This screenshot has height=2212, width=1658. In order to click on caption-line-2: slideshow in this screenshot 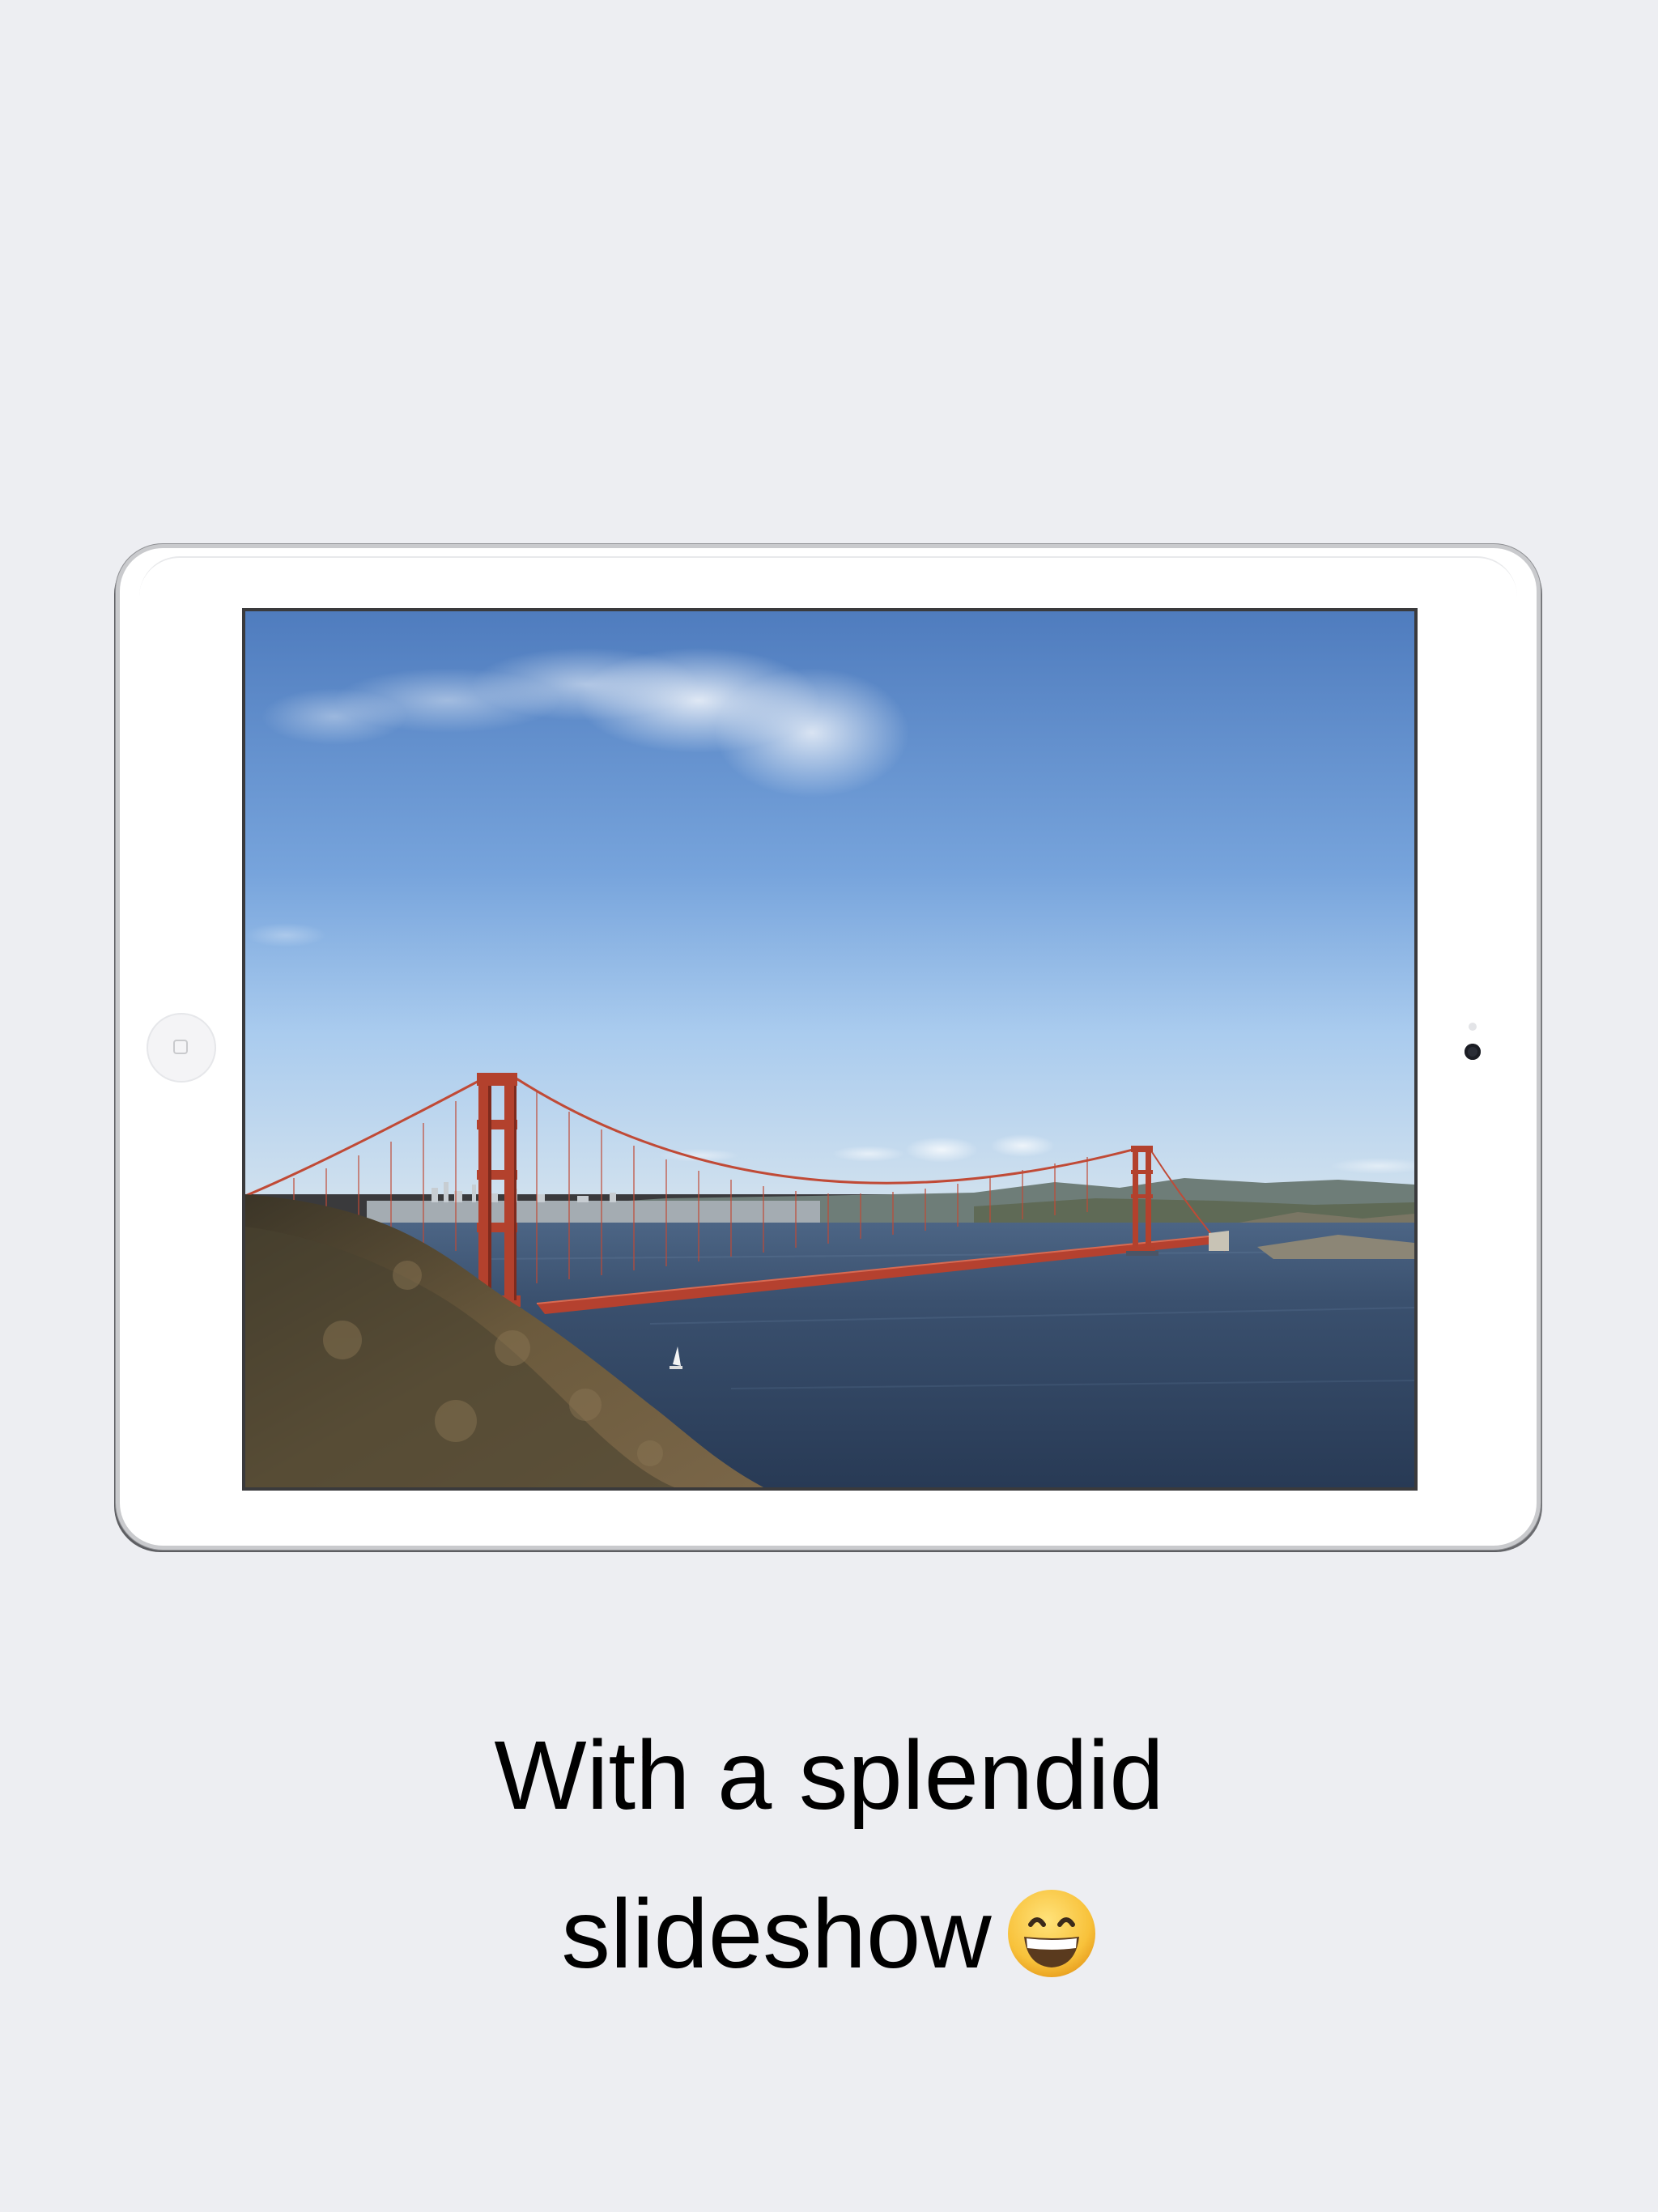, I will do `click(829, 1933)`.